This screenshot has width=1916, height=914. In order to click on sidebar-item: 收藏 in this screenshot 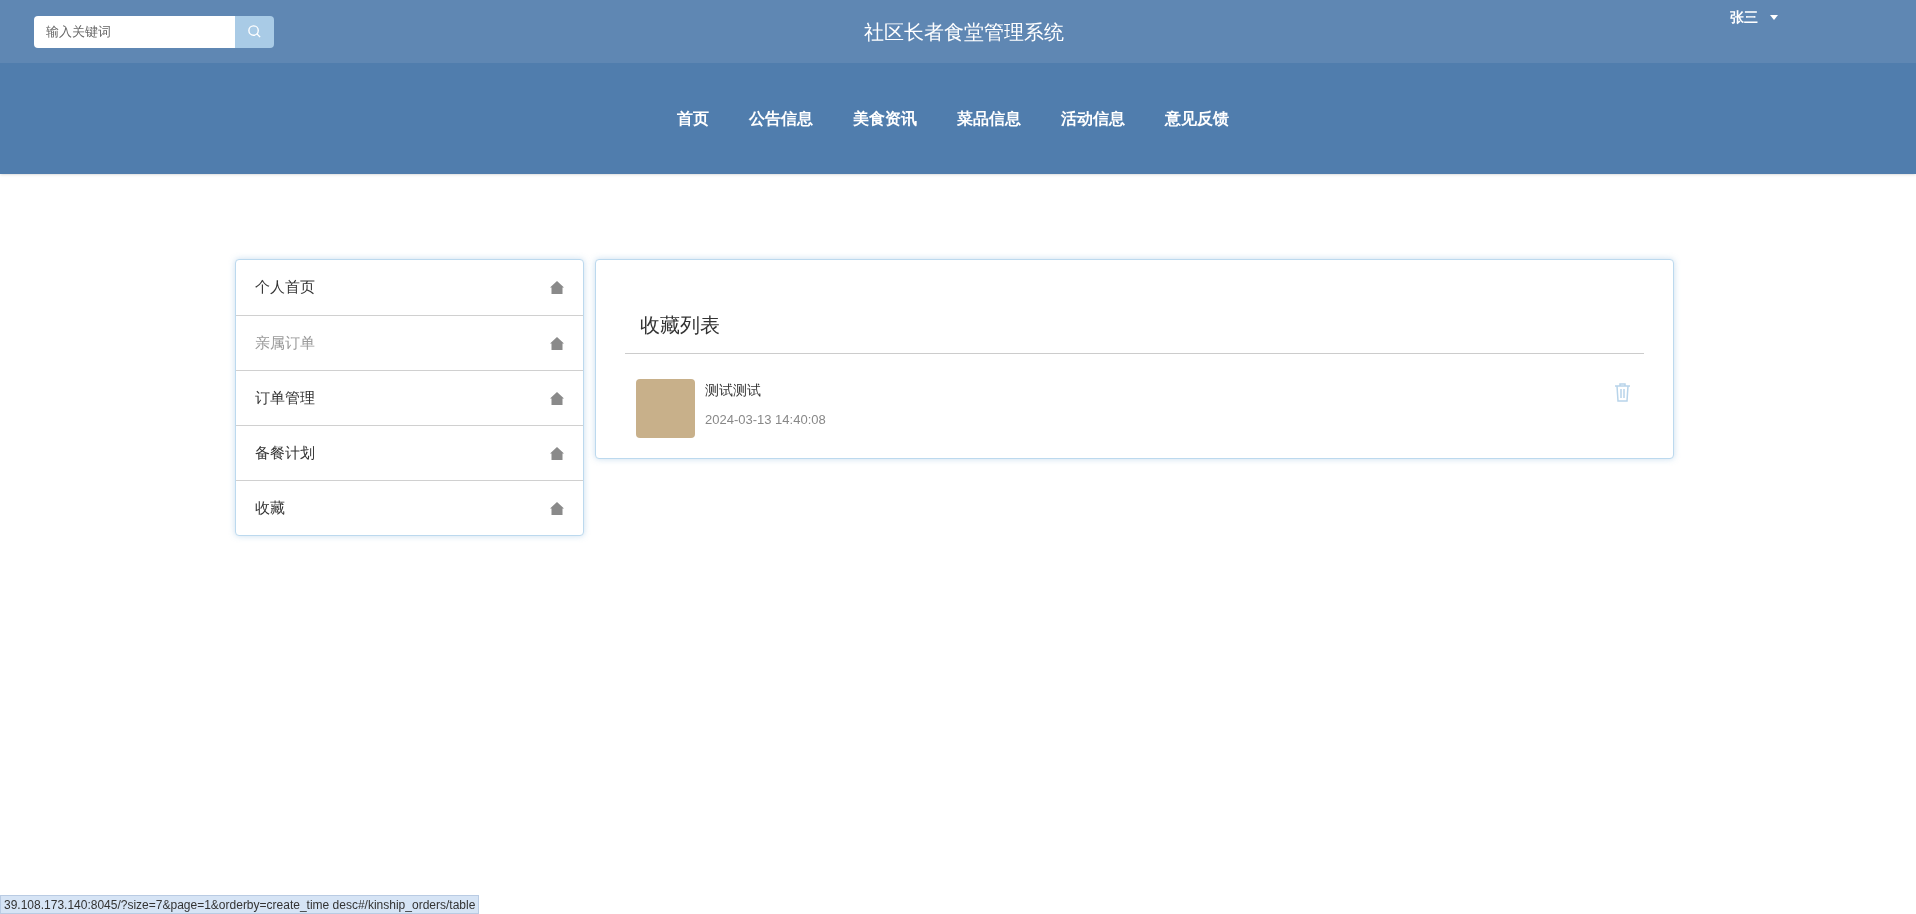, I will do `click(409, 507)`.